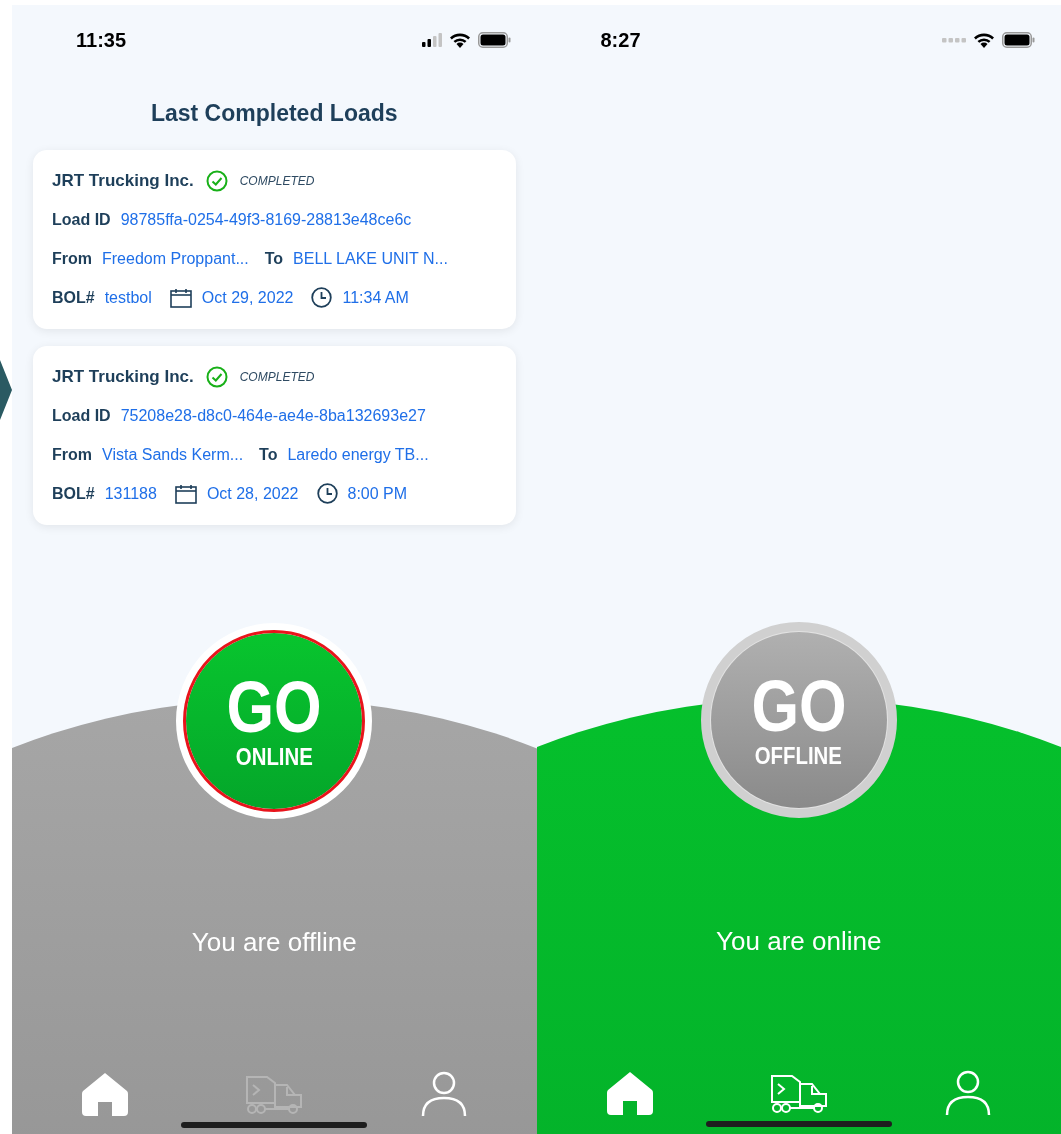 The height and width of the screenshot is (1134, 1061). I want to click on load-id: 98785ffa-0254-49f3-8169-28813e48ce6c, so click(266, 219).